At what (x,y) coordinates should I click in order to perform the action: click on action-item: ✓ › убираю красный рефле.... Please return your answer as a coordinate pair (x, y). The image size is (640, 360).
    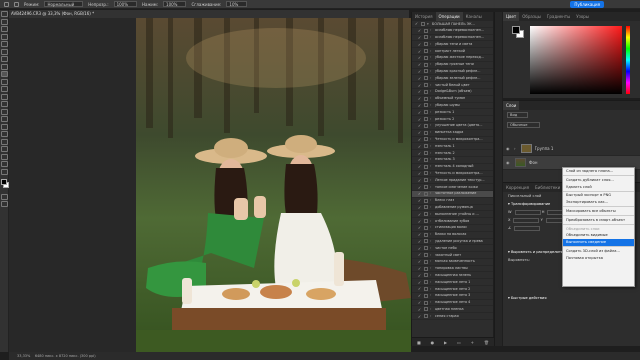
    Looking at the image, I should click on (452, 72).